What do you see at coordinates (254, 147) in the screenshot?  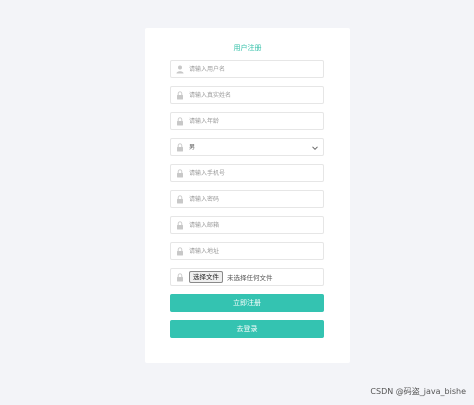 I see `gender-select: 男` at bounding box center [254, 147].